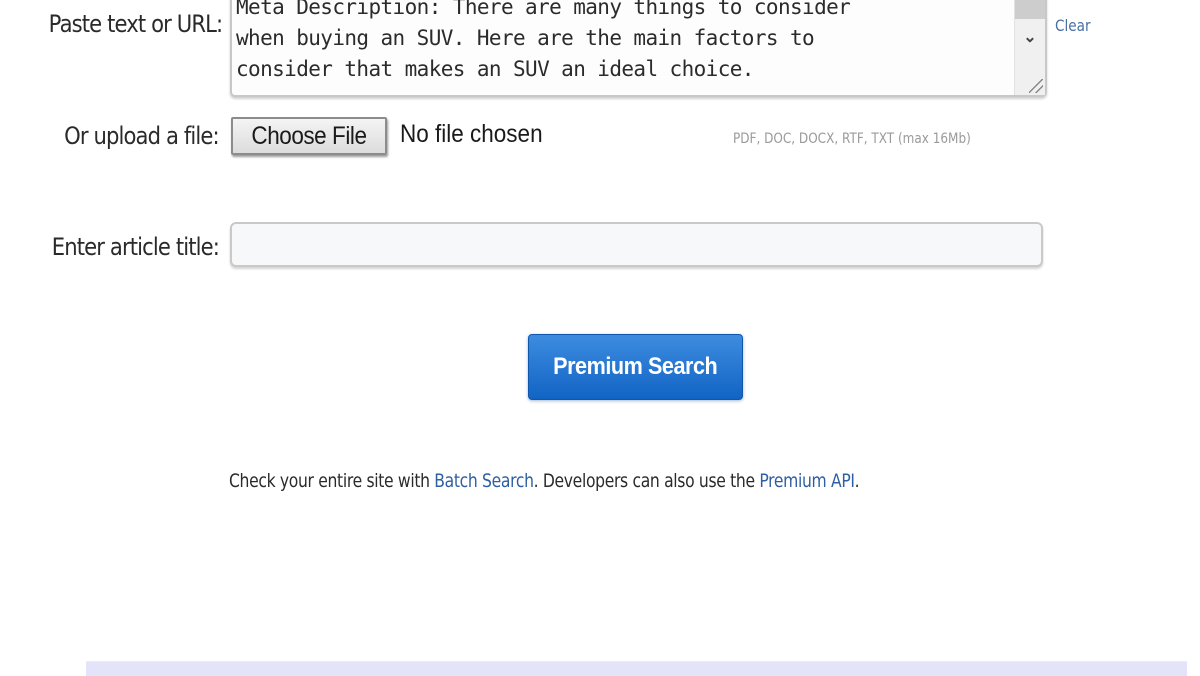 The height and width of the screenshot is (676, 1200). I want to click on batch-search-link: Batch Search, so click(484, 481).